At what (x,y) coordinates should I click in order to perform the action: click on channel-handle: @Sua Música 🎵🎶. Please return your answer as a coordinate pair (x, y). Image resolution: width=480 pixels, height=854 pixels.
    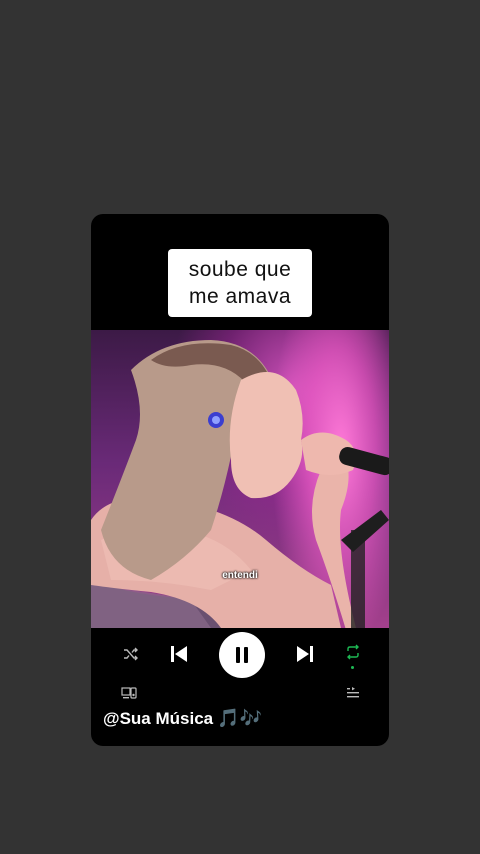
    Looking at the image, I should click on (182, 718).